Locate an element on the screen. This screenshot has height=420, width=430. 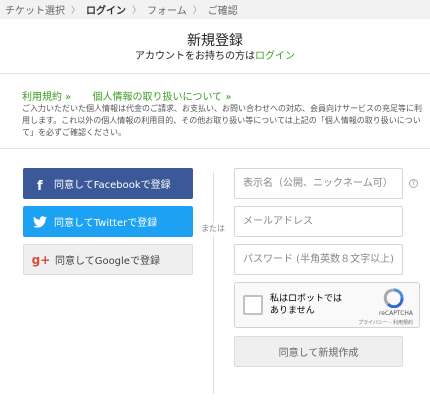
recaptcha-icon is located at coordinates (393, 298).